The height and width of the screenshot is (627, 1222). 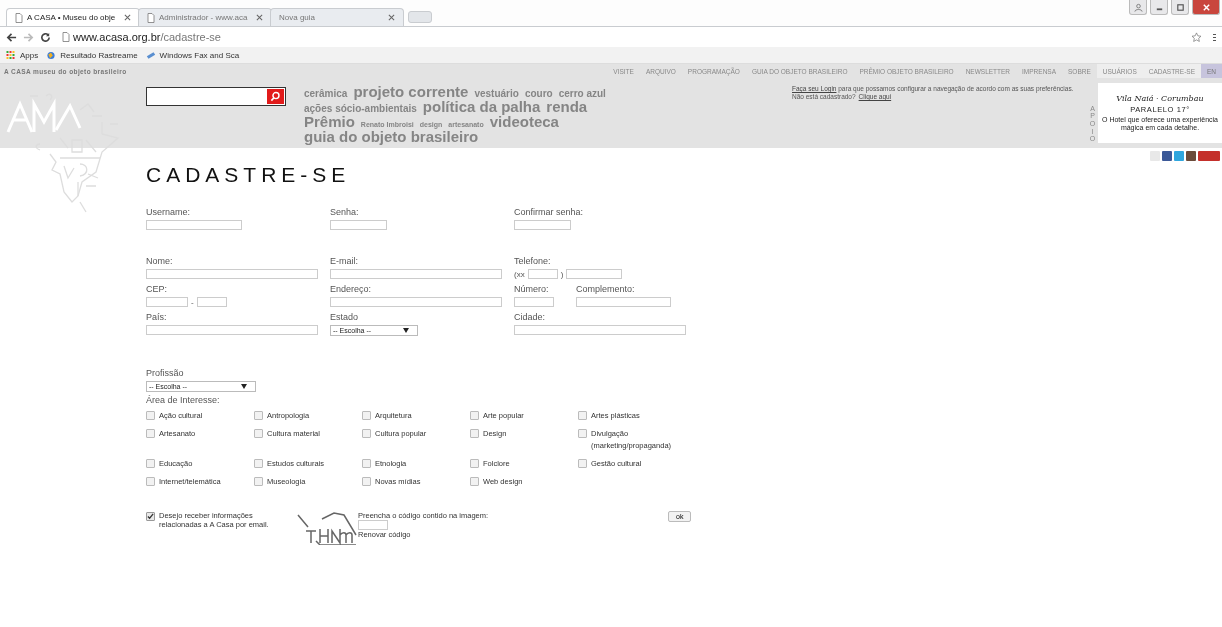 What do you see at coordinates (150, 517) in the screenshot?
I see `checkmark-icon` at bounding box center [150, 517].